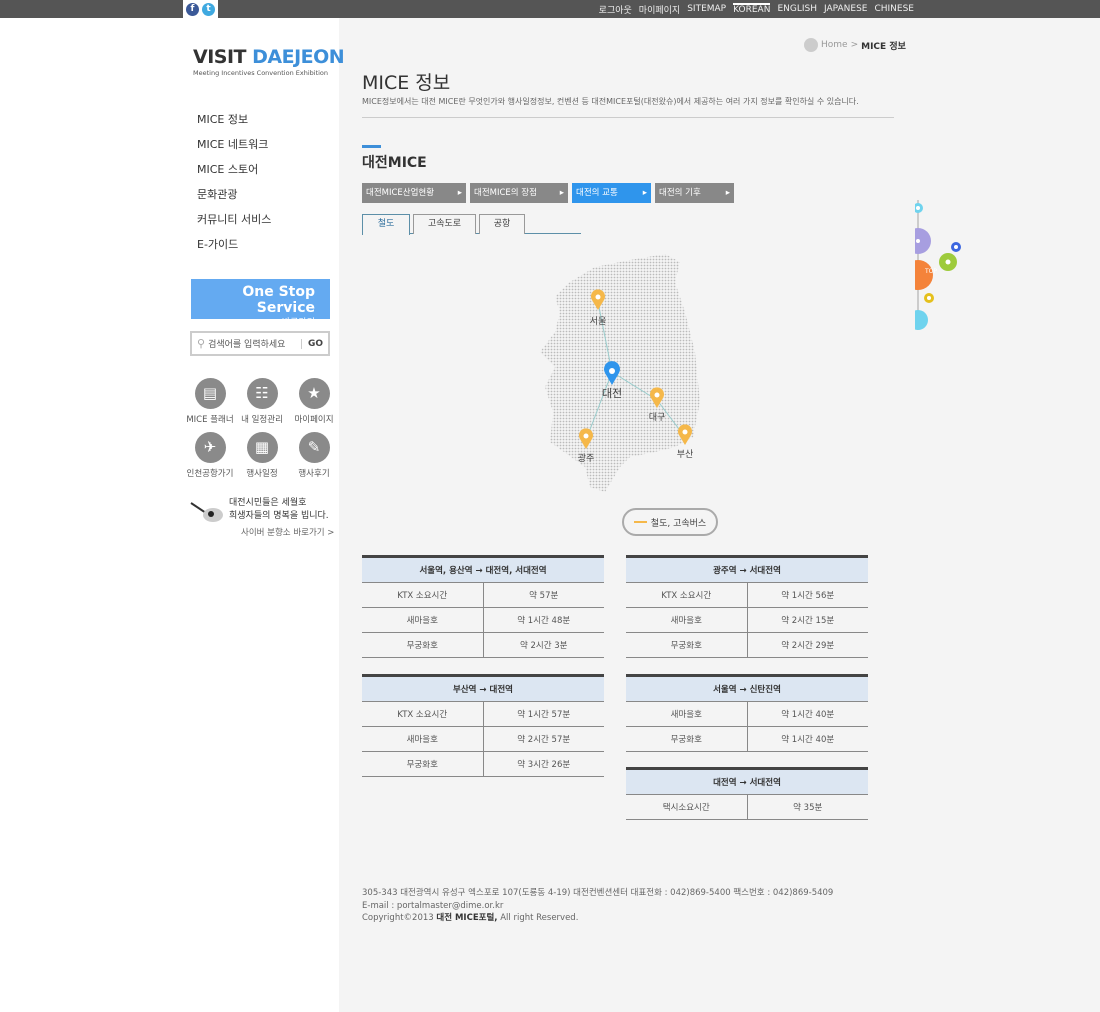  What do you see at coordinates (246, 343) in the screenshot?
I see `search-input: 검색어를 입력하세요` at bounding box center [246, 343].